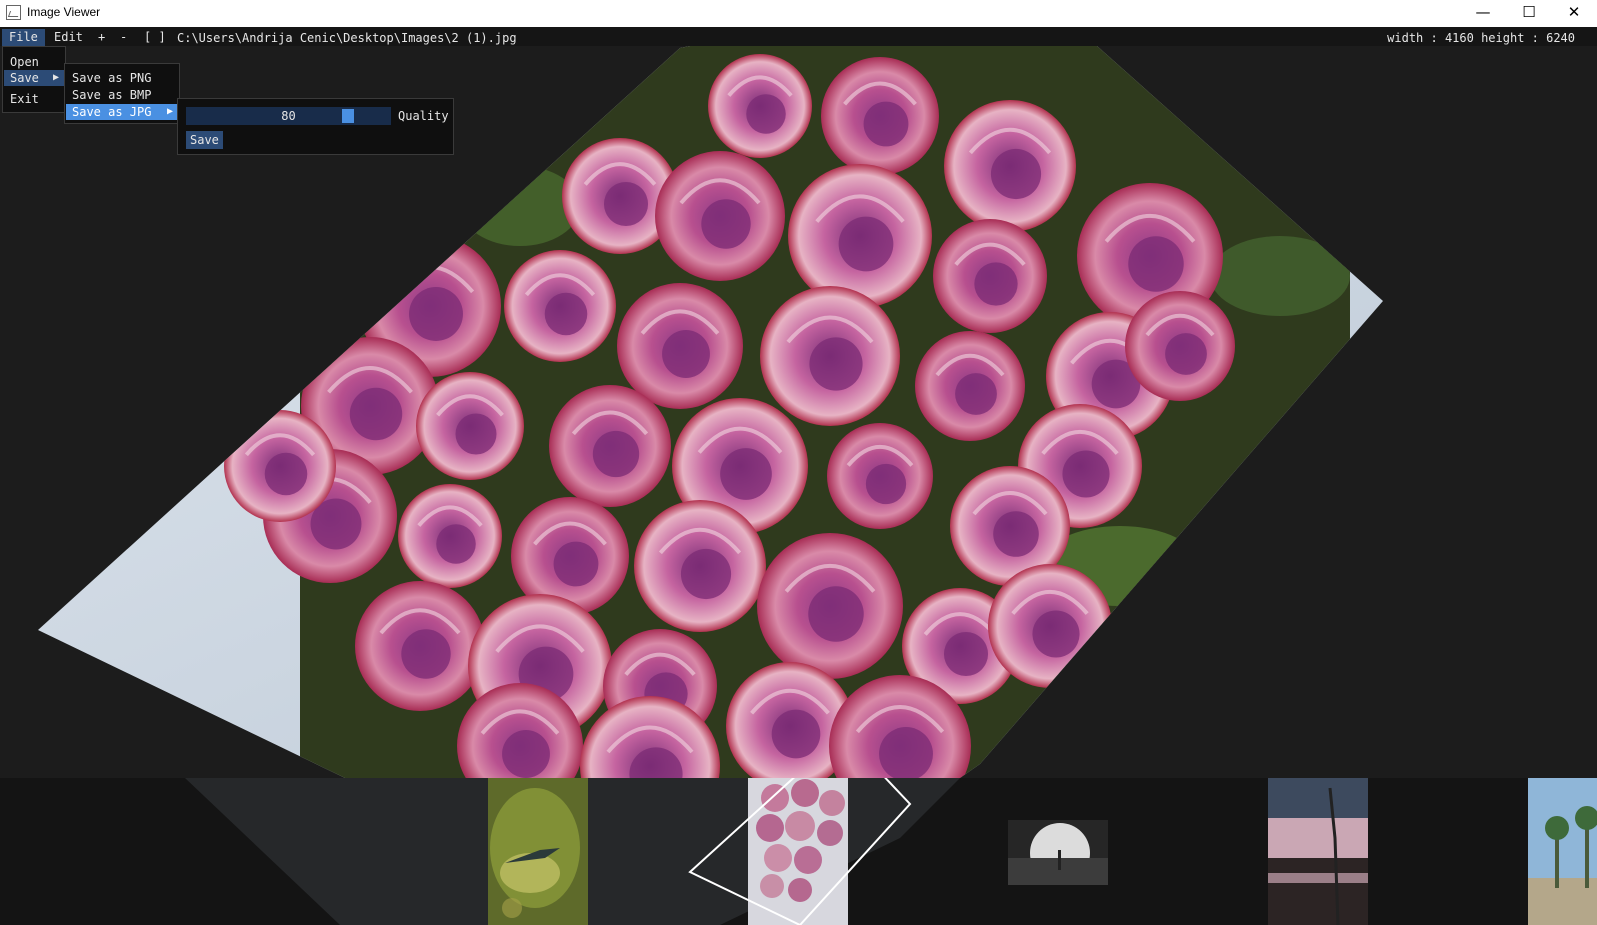  I want to click on image-dimensions: width : 4160 height : 6240, so click(1481, 38).